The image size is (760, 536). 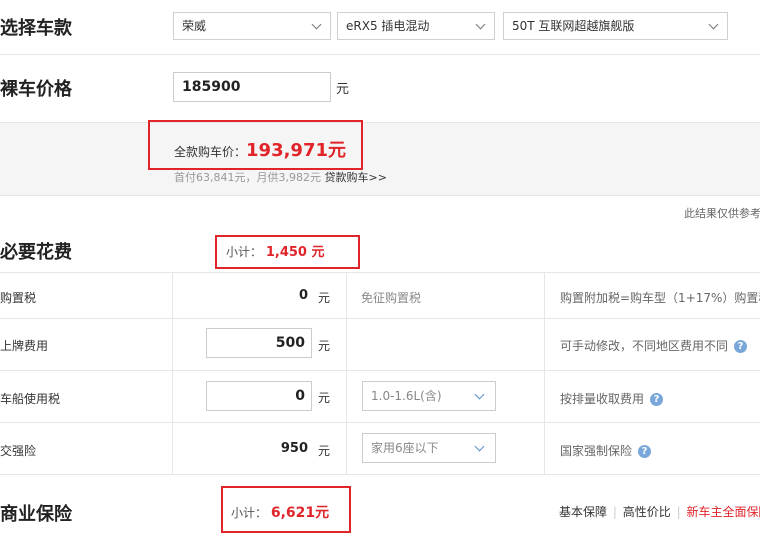 What do you see at coordinates (252, 26) in the screenshot?
I see `brand-select: 荣威` at bounding box center [252, 26].